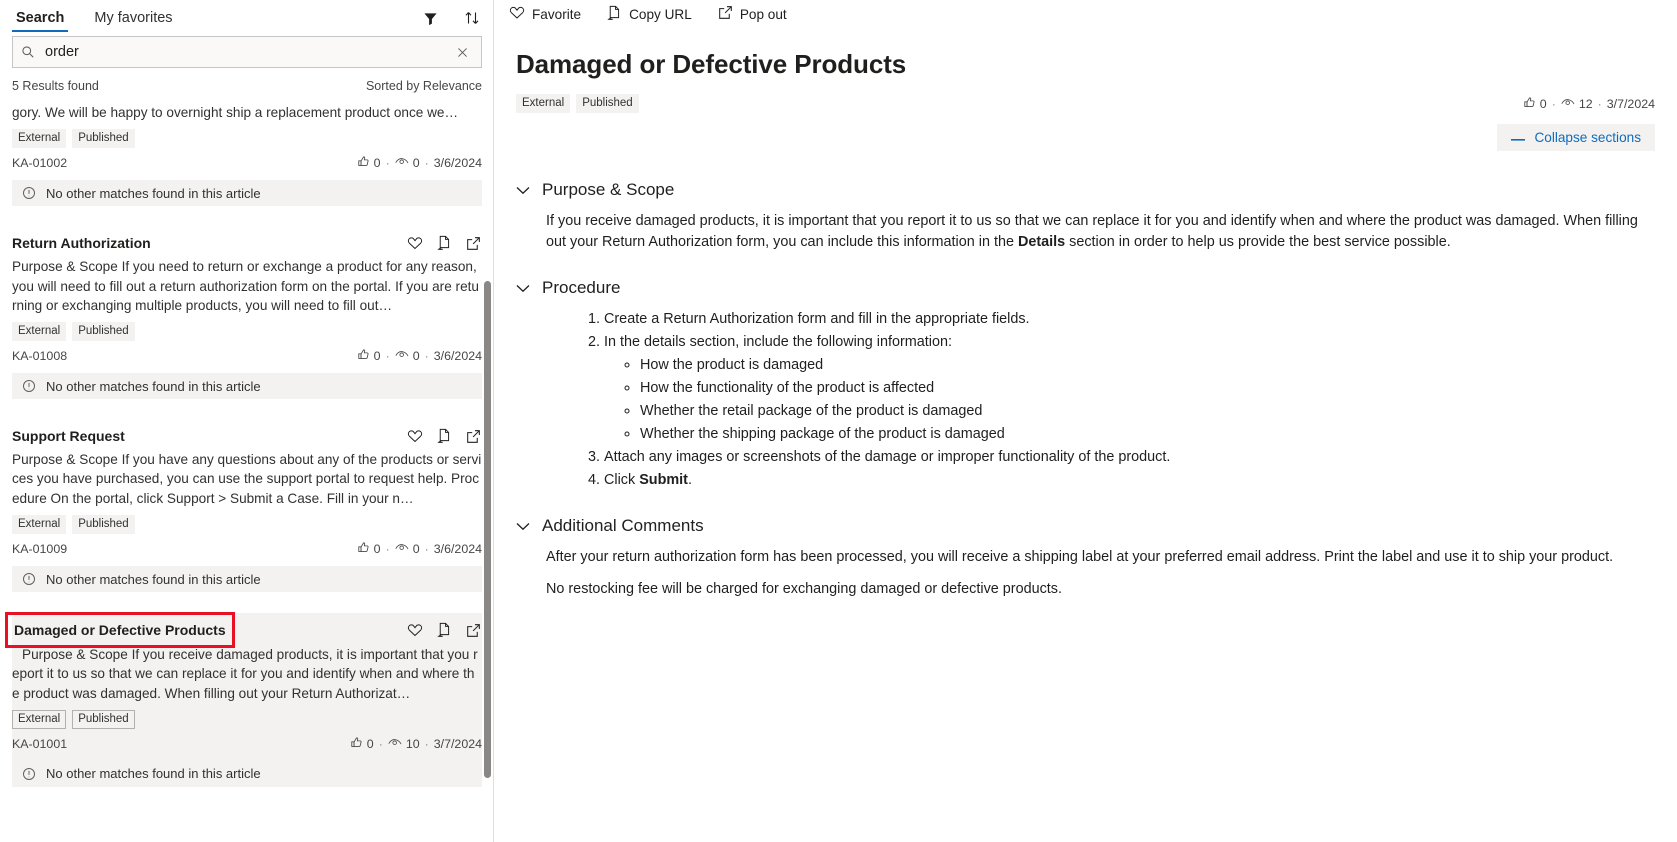 This screenshot has width=1677, height=842. Describe the element at coordinates (247, 549) in the screenshot. I see `result-footer: KA-01009 0 · 0 · 3/6/2024` at that location.